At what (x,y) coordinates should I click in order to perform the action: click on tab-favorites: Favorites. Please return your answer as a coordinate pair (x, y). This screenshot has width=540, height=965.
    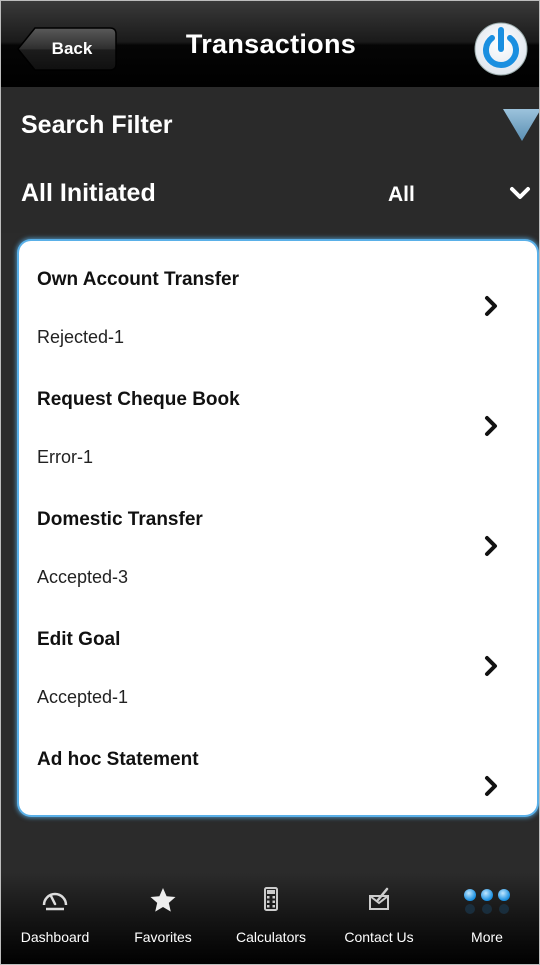
    Looking at the image, I should click on (163, 918).